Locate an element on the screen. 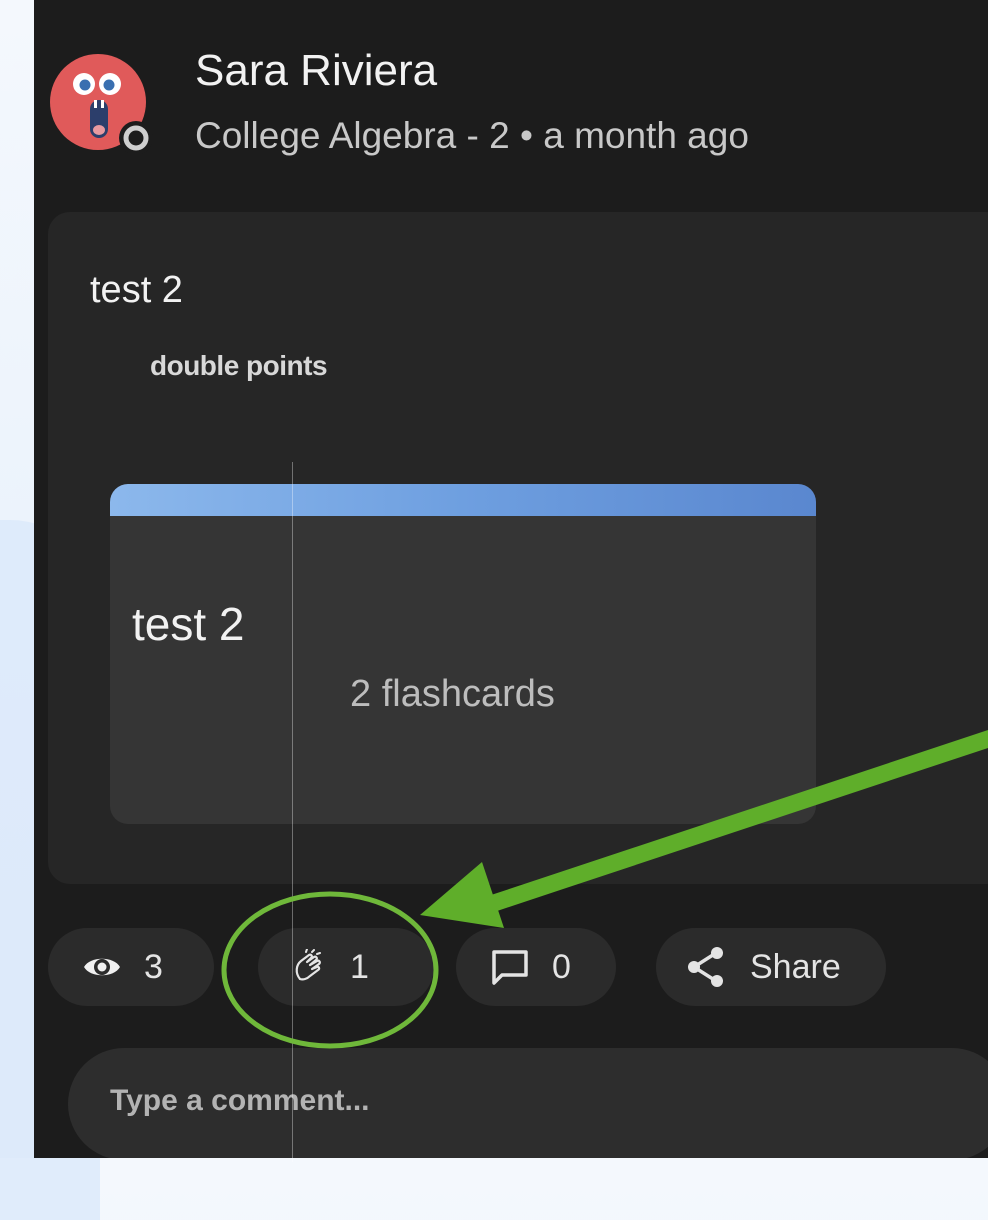 The height and width of the screenshot is (1220, 988). avatar-face-icon is located at coordinates (101, 104).